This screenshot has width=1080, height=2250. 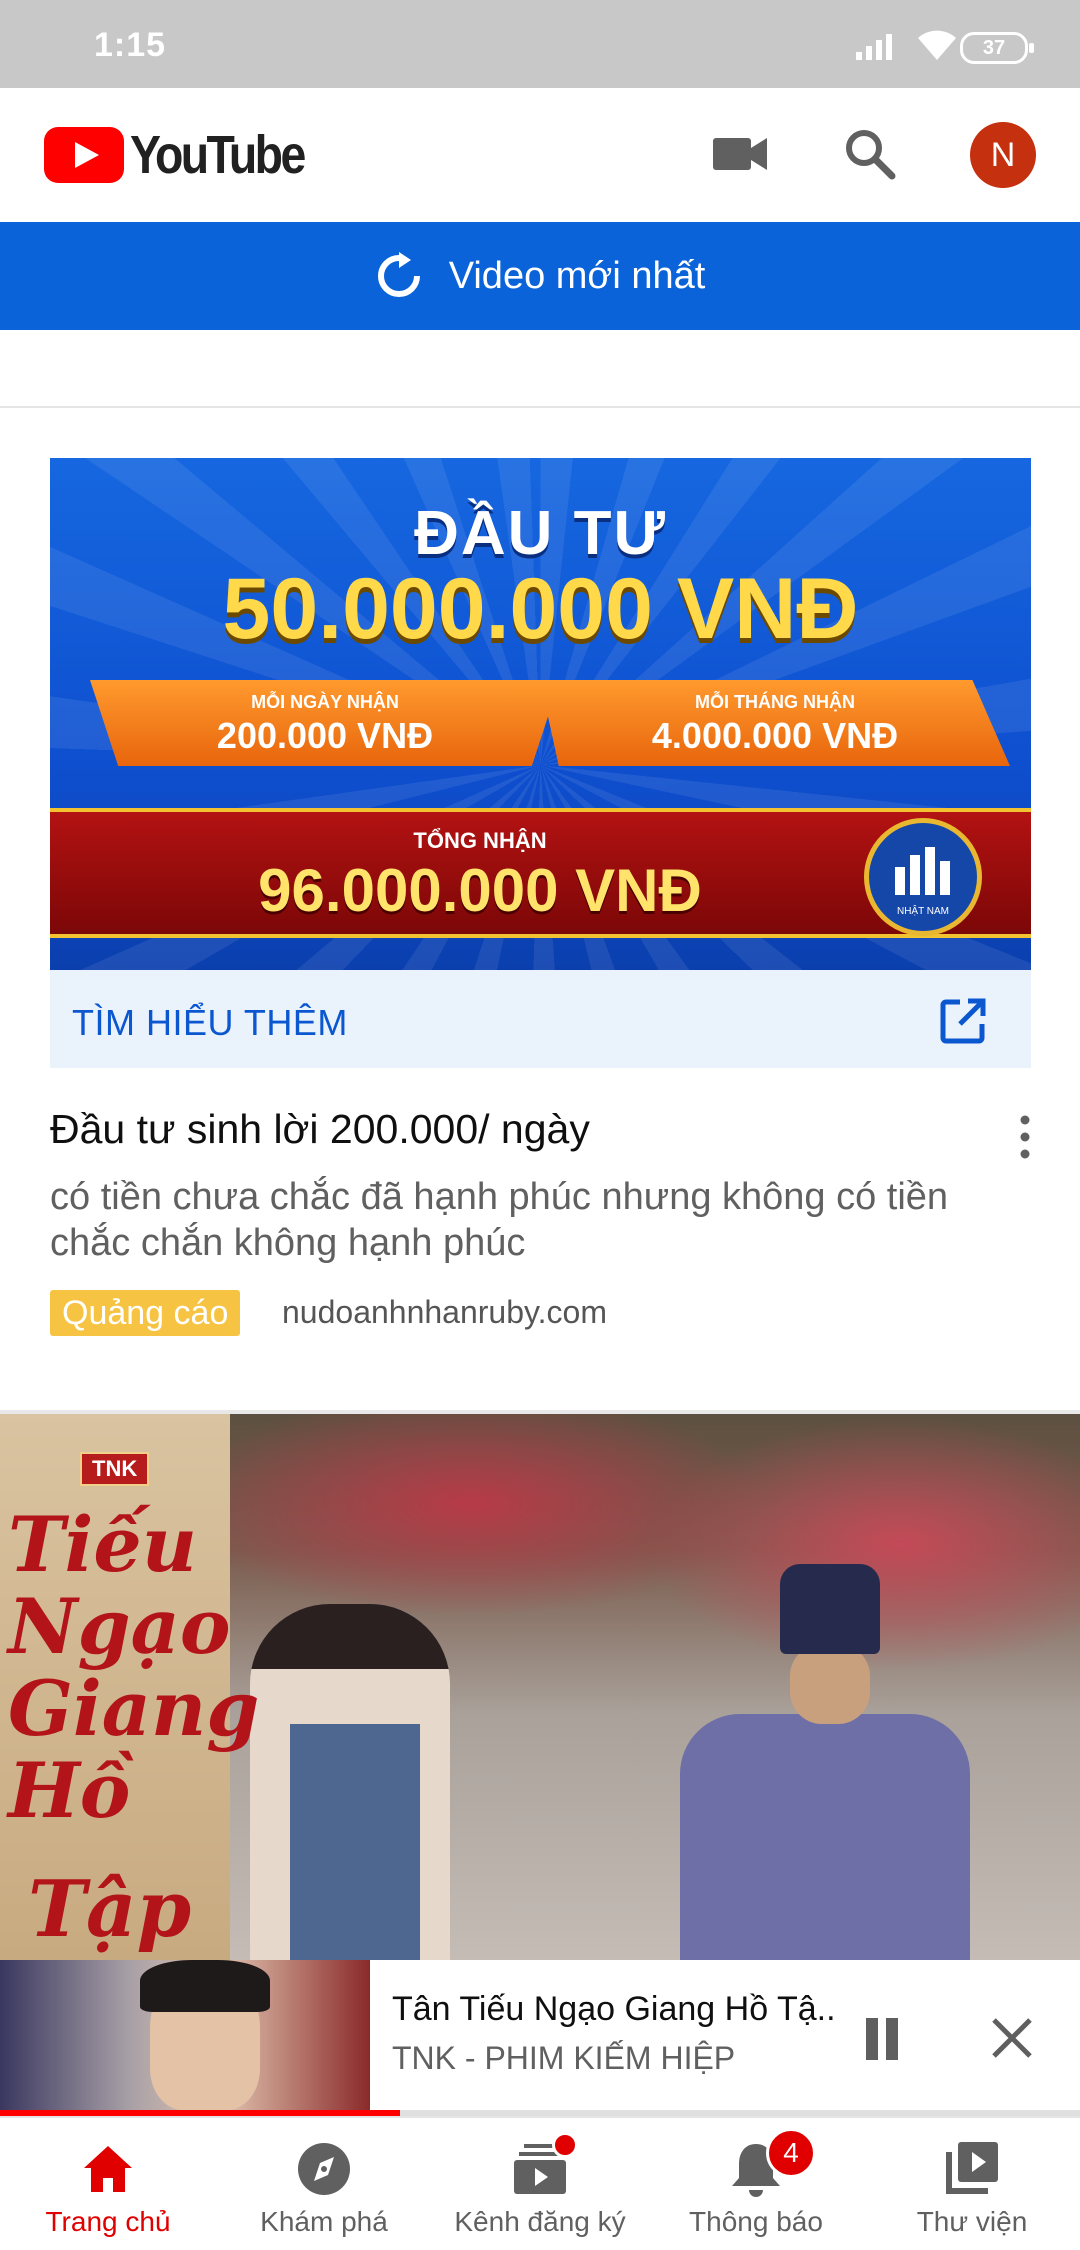 I want to click on learn-more-button: TÌM HIỂU THÊM, so click(x=210, y=1023).